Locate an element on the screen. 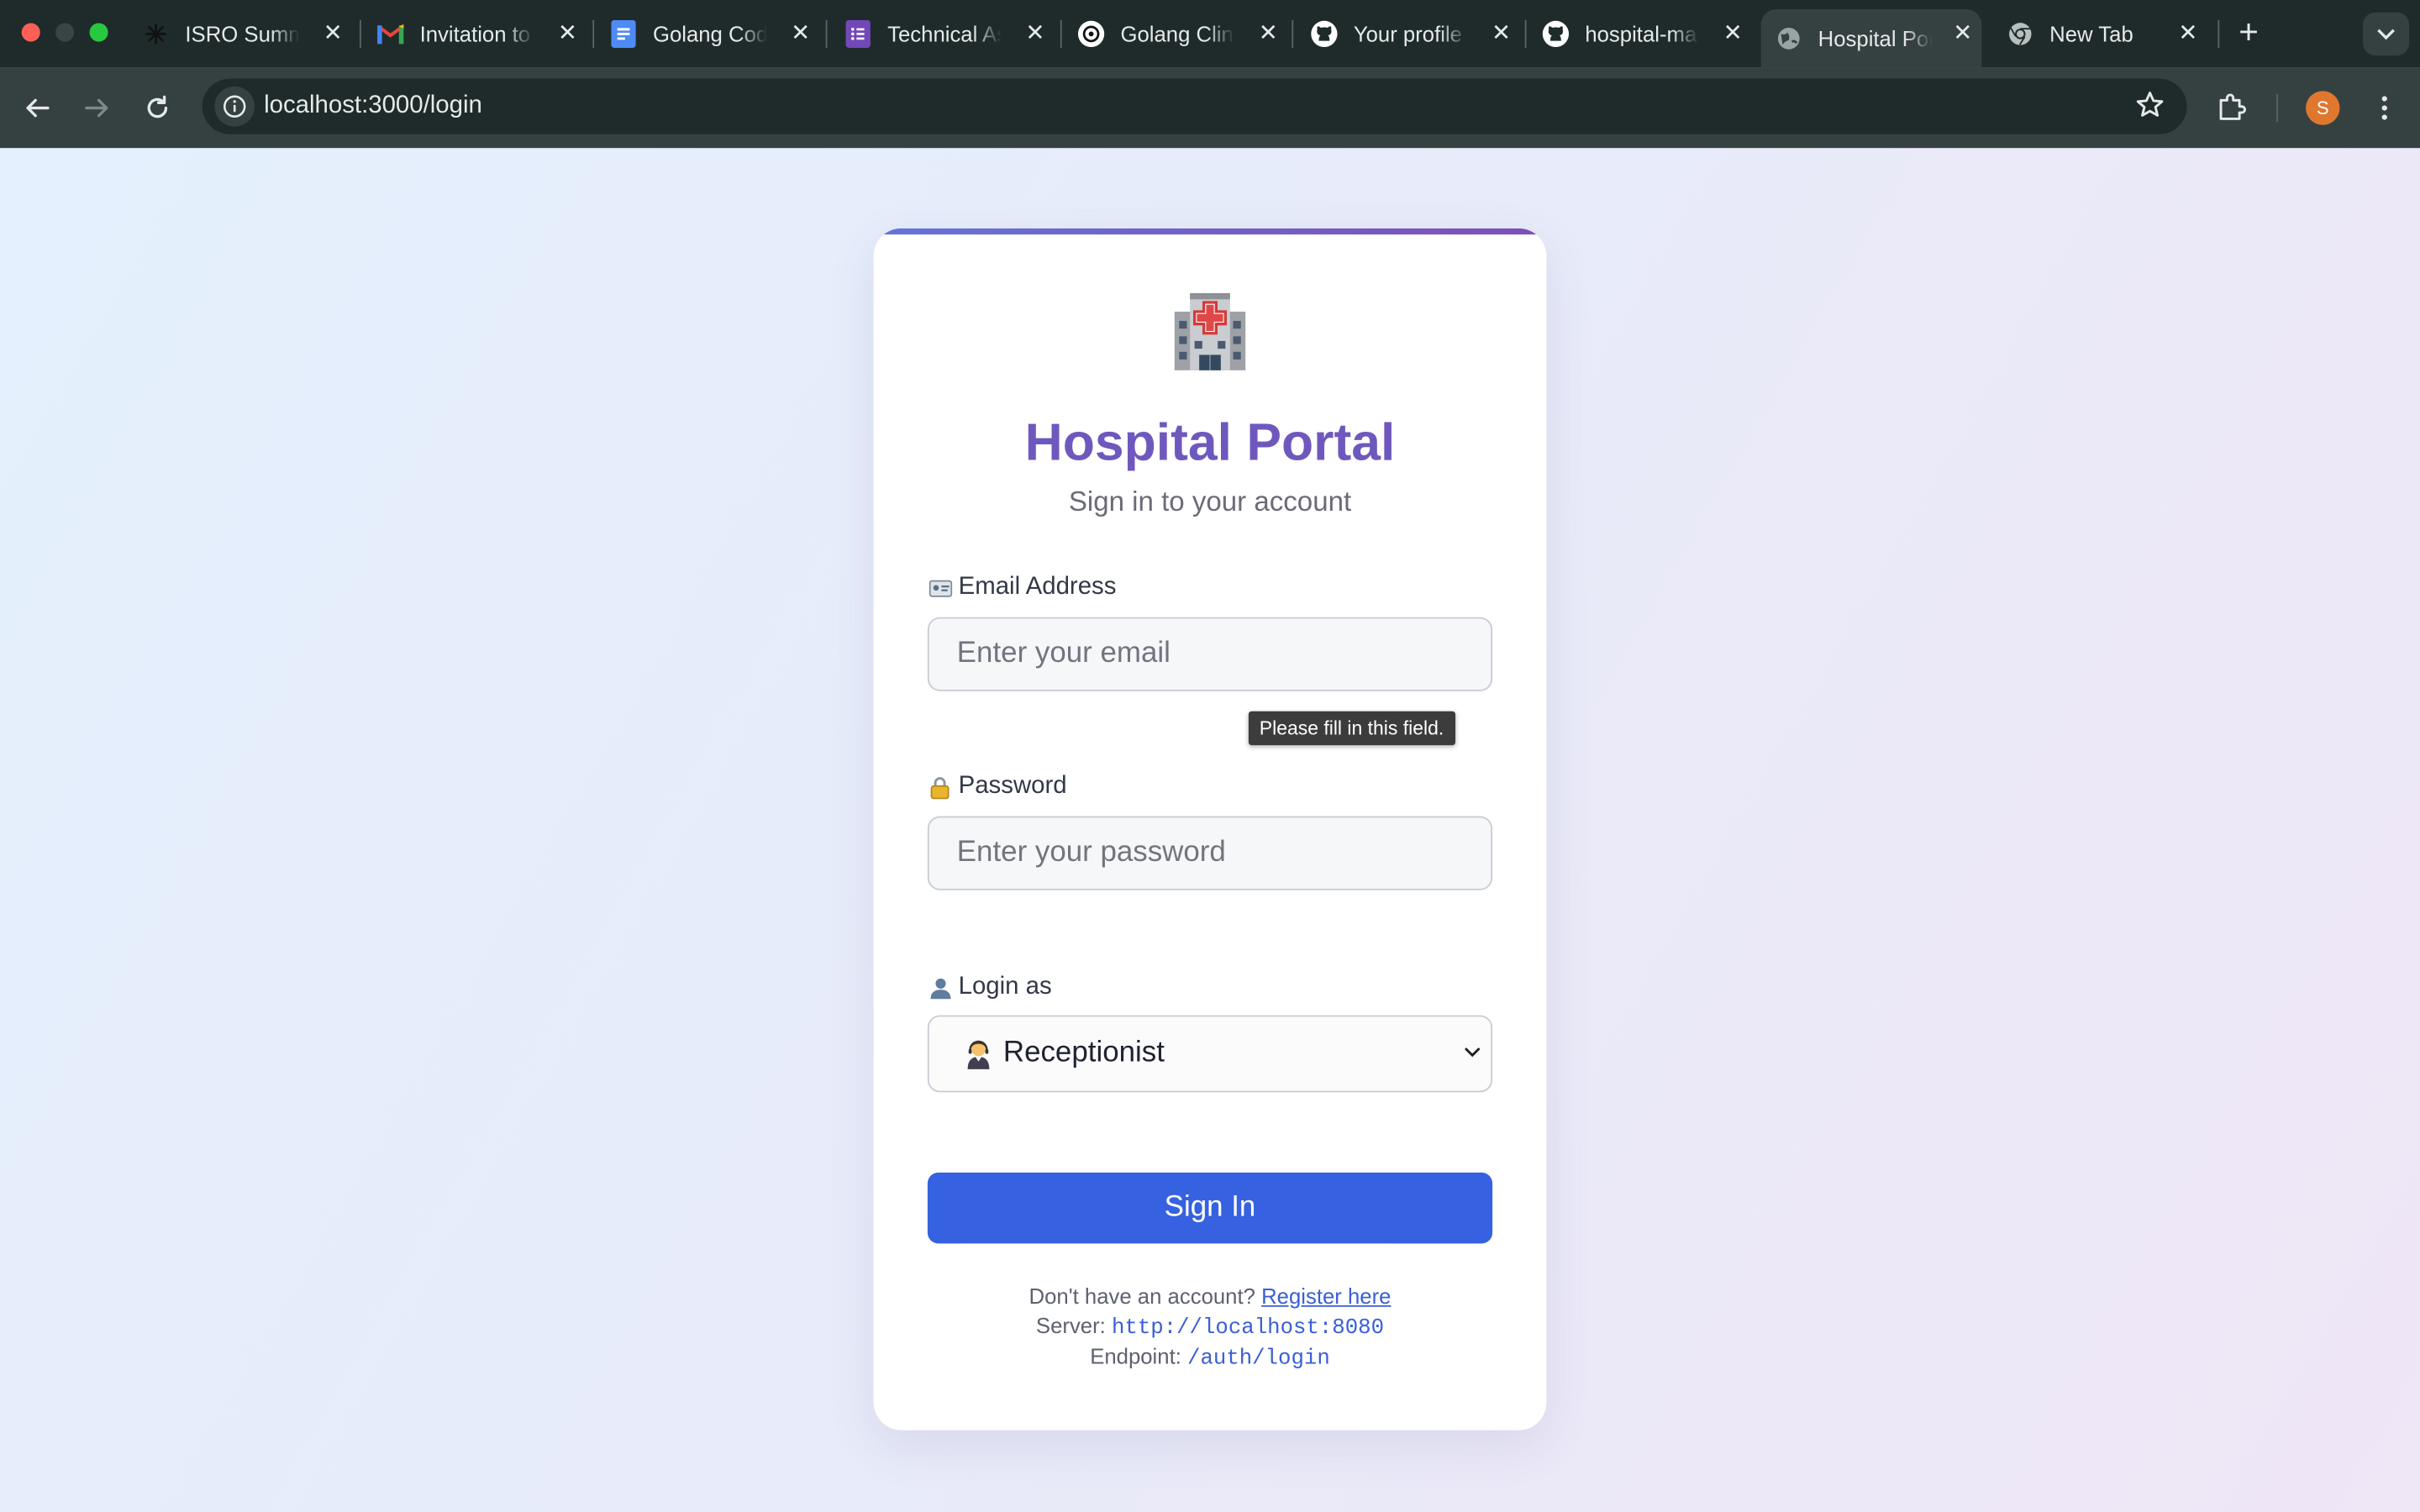 This screenshot has width=2420, height=1512. tab-technical: Technical As ✕ is located at coordinates (950, 34).